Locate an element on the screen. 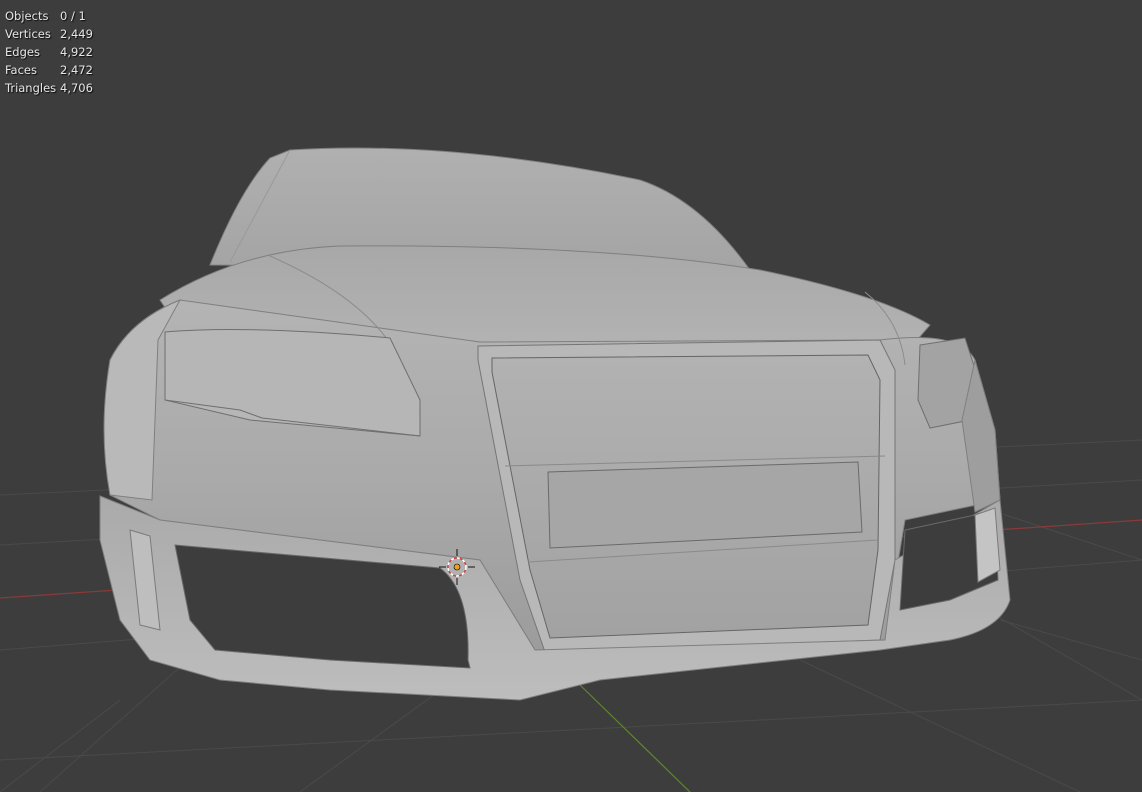 This screenshot has height=792, width=1142. y-axis-line is located at coordinates (635, 738).